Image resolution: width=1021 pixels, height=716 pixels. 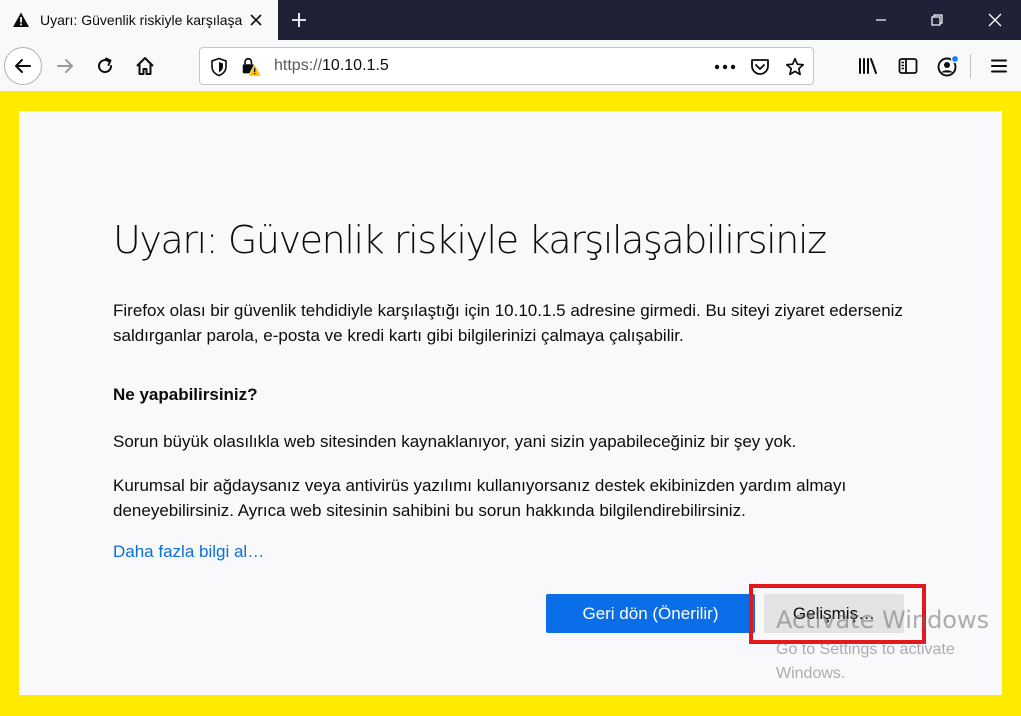 I want to click on warning-icon, so click(x=21, y=20).